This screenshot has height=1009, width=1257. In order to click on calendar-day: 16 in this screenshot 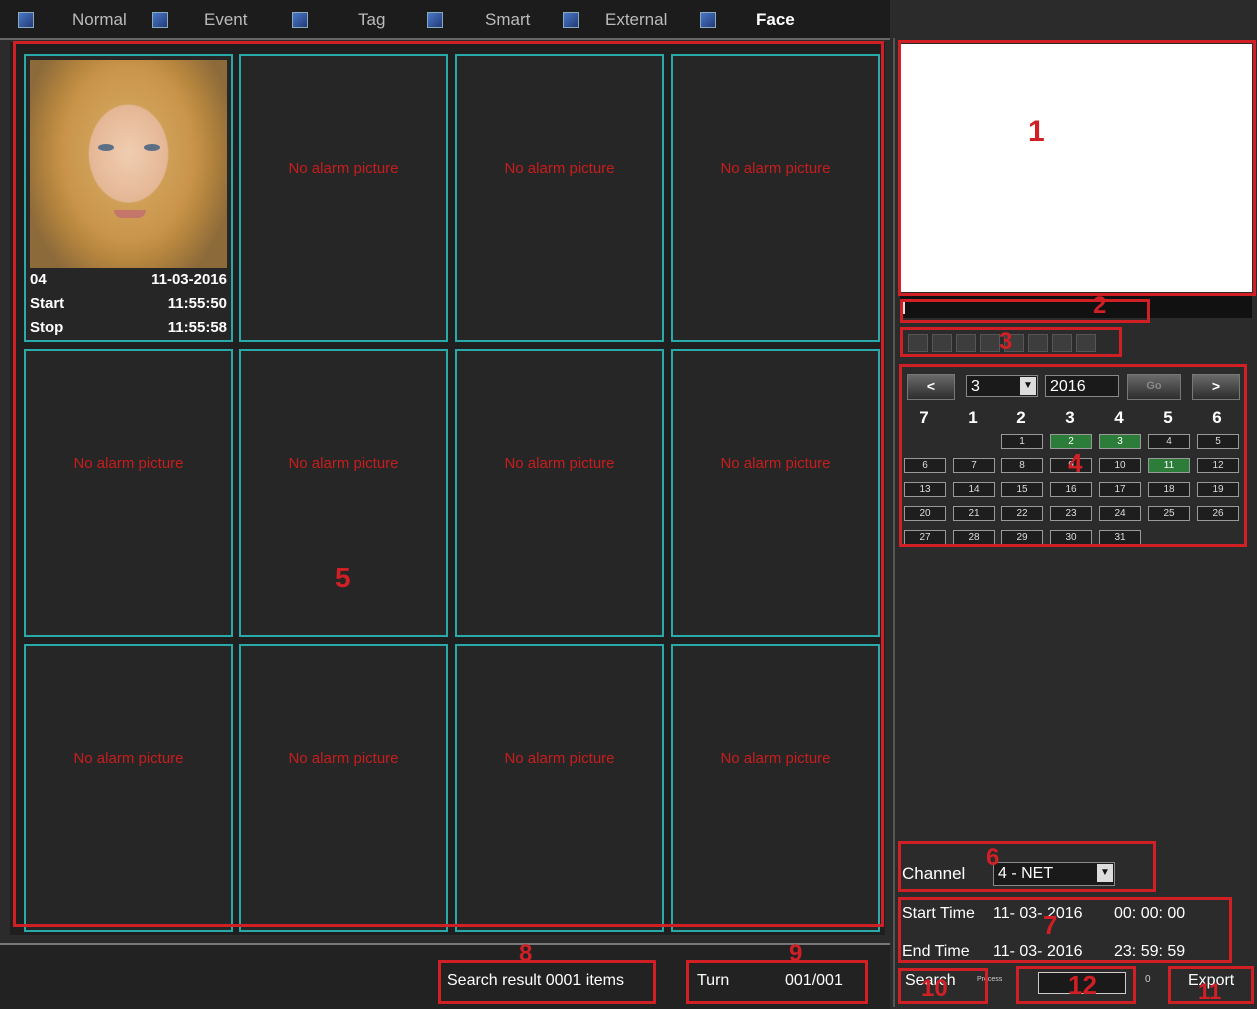, I will do `click(1071, 489)`.